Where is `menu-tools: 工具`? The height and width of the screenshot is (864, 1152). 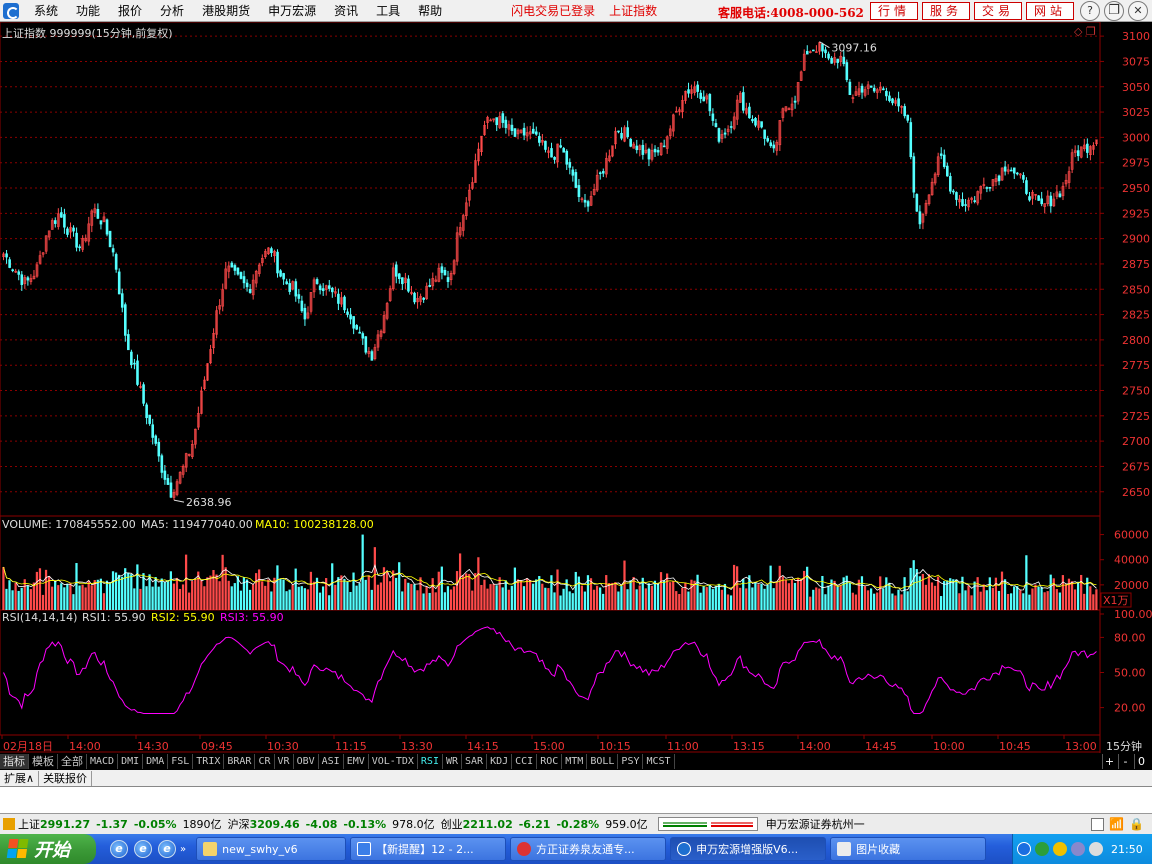 menu-tools: 工具 is located at coordinates (388, 11).